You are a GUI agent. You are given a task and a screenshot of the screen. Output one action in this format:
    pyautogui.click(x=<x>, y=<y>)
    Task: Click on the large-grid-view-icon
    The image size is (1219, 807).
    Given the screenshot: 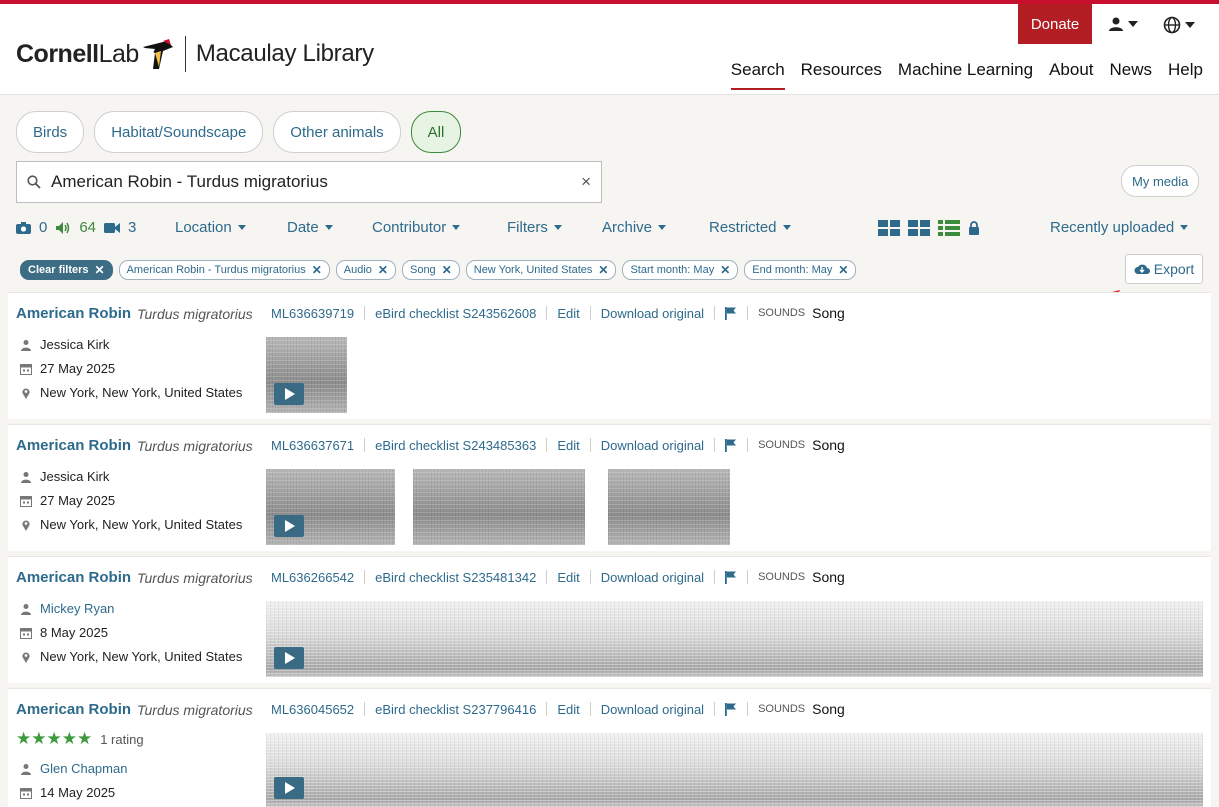 What is the action you would take?
    pyautogui.click(x=889, y=228)
    